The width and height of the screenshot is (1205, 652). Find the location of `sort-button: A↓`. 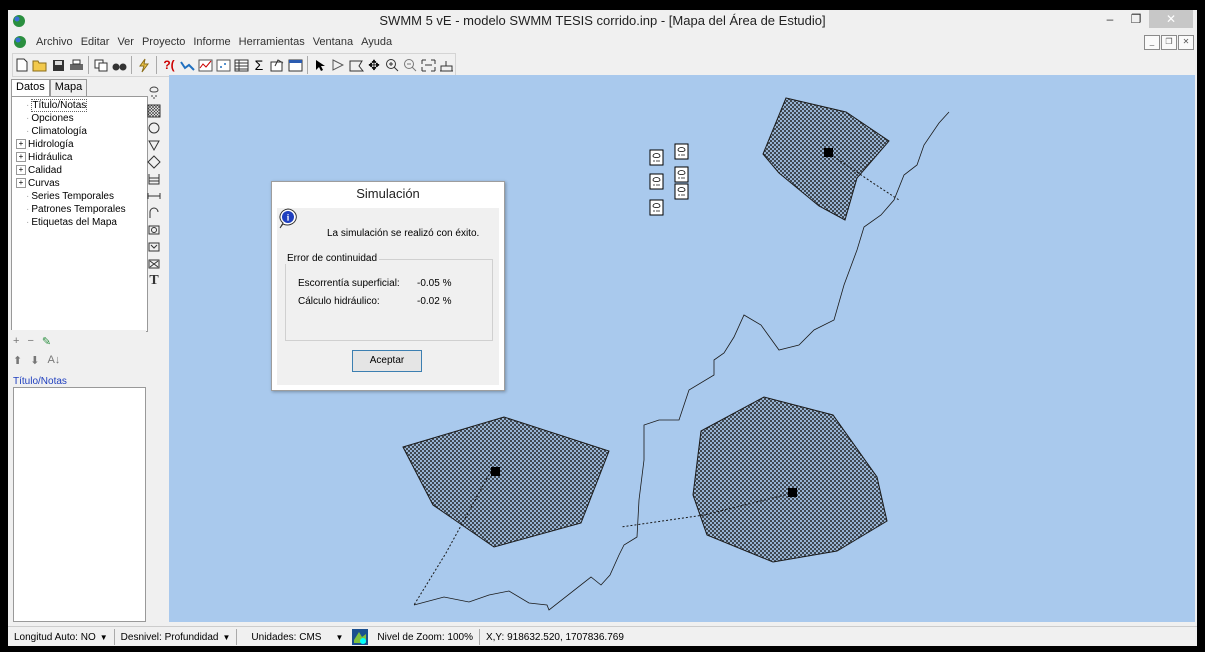

sort-button: A↓ is located at coordinates (53, 360).